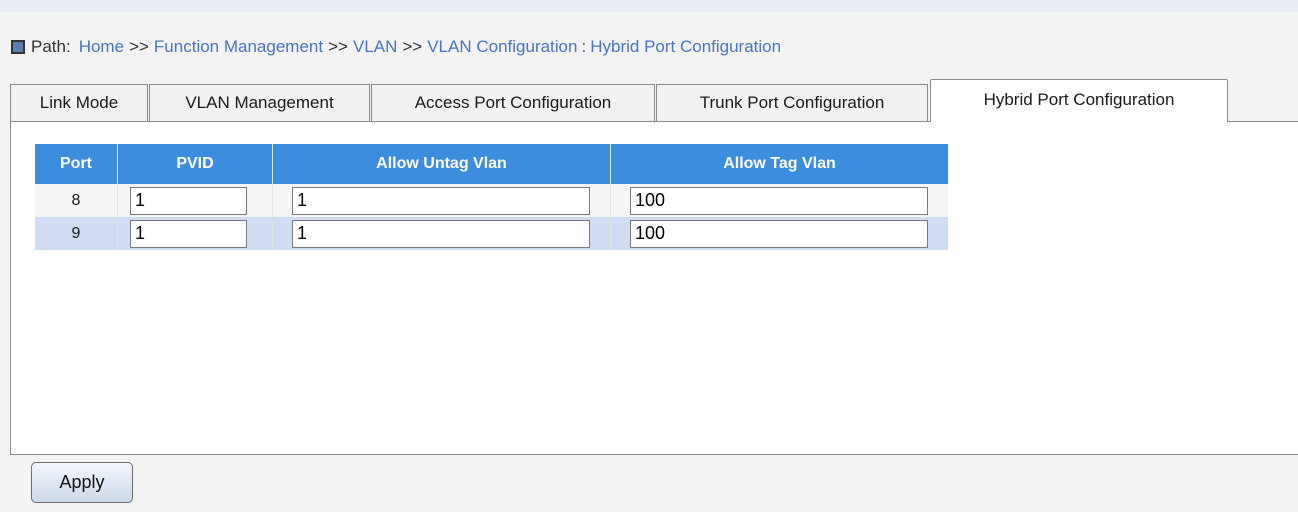 This screenshot has height=512, width=1298. Describe the element at coordinates (18, 47) in the screenshot. I see `square-bullet-icon` at that location.